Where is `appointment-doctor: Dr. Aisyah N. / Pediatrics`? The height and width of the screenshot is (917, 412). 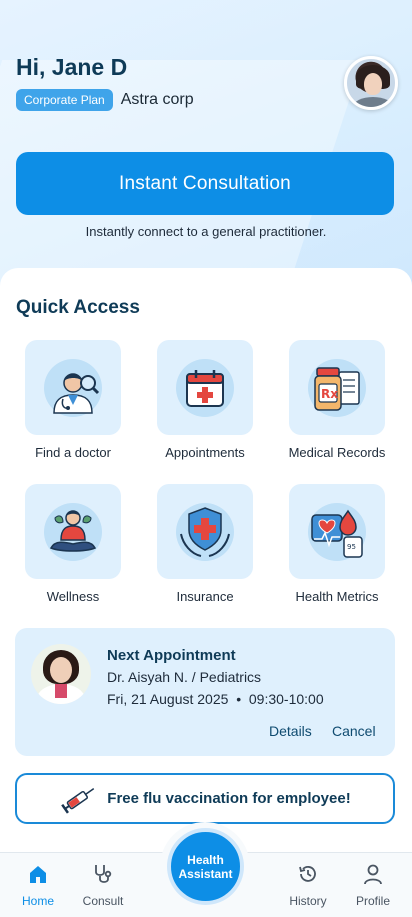
appointment-doctor: Dr. Aisyah N. / Pediatrics is located at coordinates (184, 677).